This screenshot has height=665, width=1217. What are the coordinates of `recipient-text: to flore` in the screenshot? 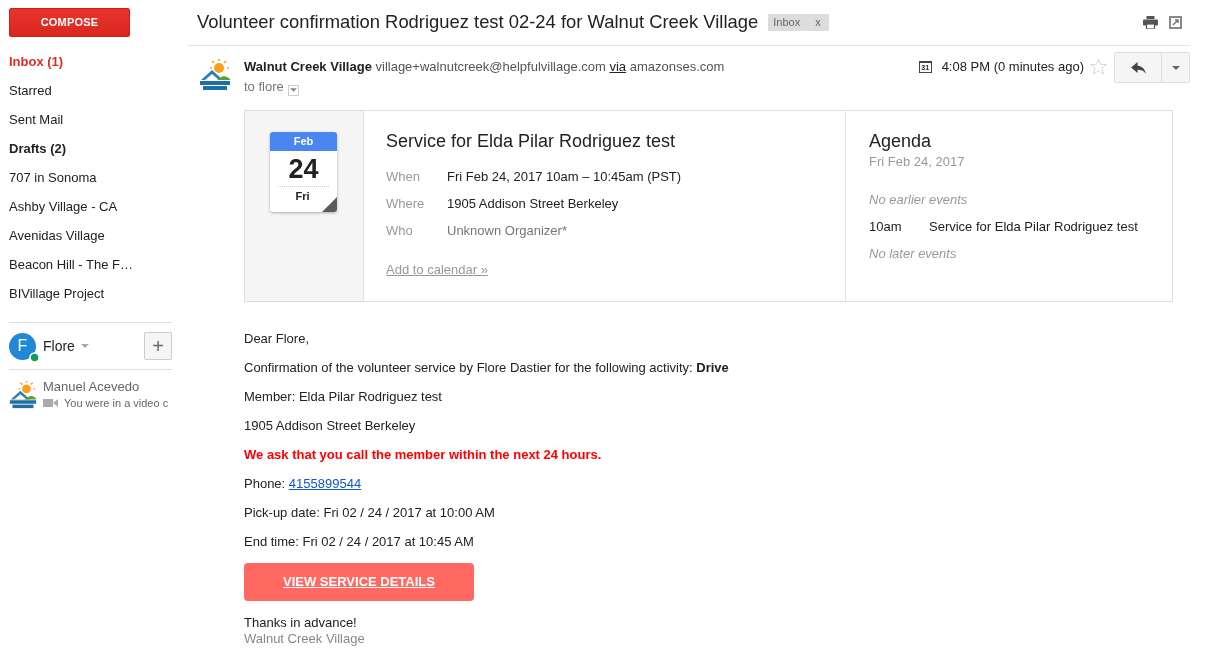 It's located at (264, 86).